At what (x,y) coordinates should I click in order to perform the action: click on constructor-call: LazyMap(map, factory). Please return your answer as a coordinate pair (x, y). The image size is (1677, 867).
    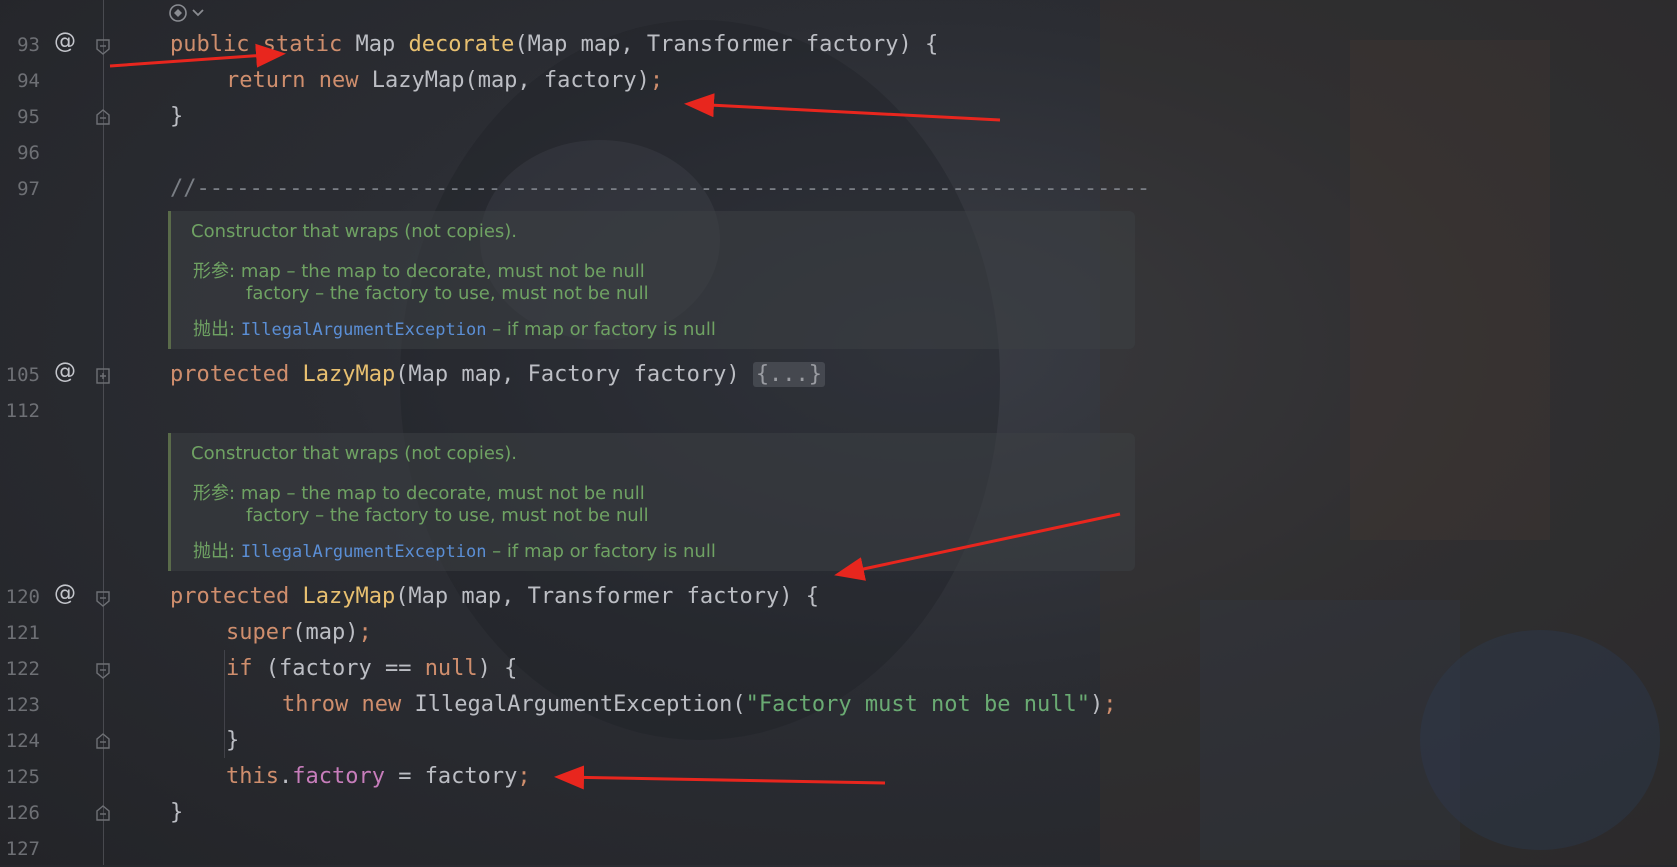
    Looking at the image, I should click on (510, 80).